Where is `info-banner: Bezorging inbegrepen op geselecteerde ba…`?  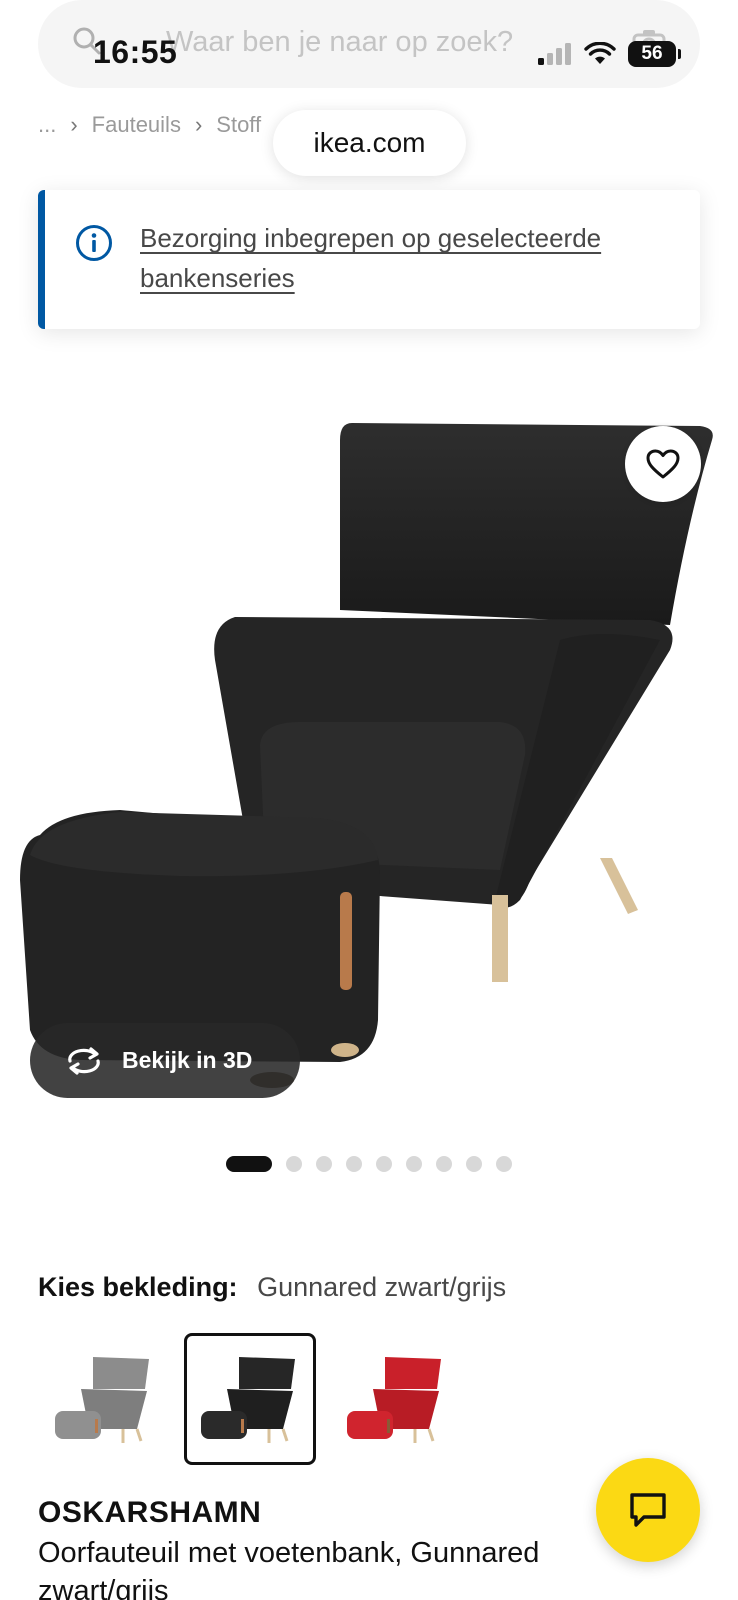 info-banner: Bezorging inbegrepen op geselecteerde ba… is located at coordinates (369, 259).